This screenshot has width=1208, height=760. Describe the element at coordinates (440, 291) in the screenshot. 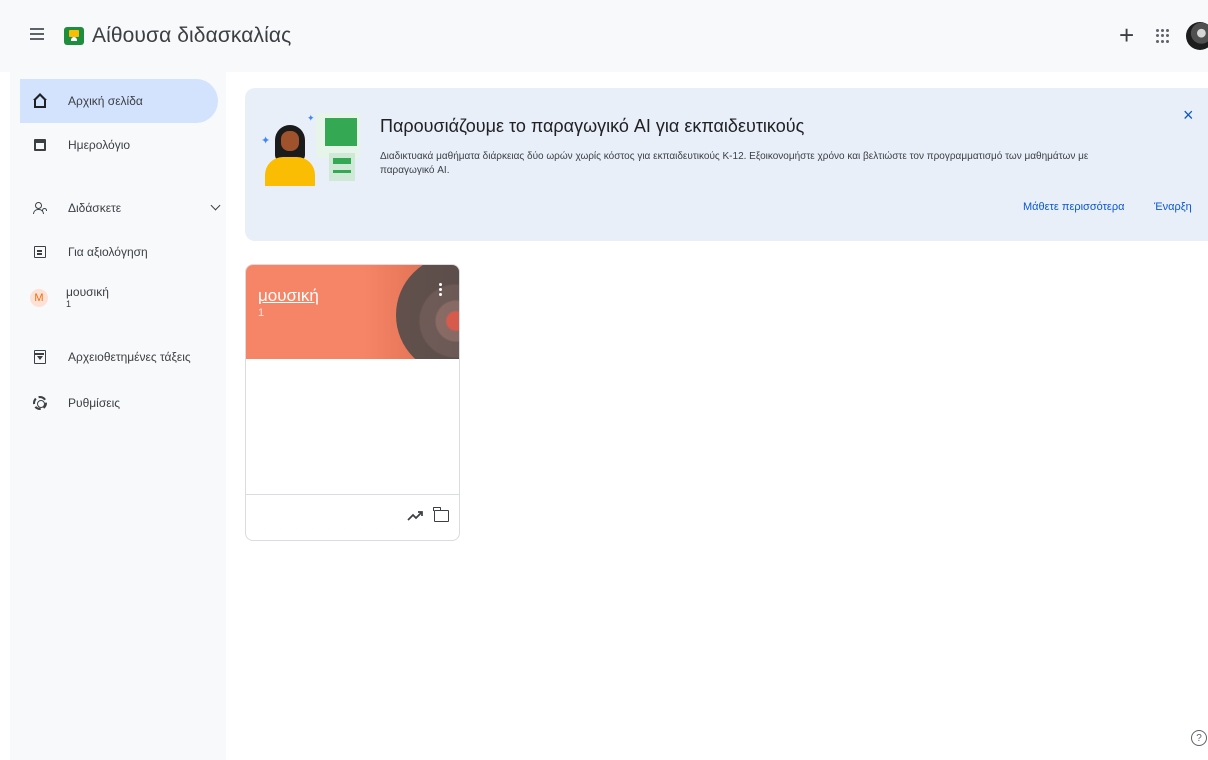

I see `more-options-icon` at that location.